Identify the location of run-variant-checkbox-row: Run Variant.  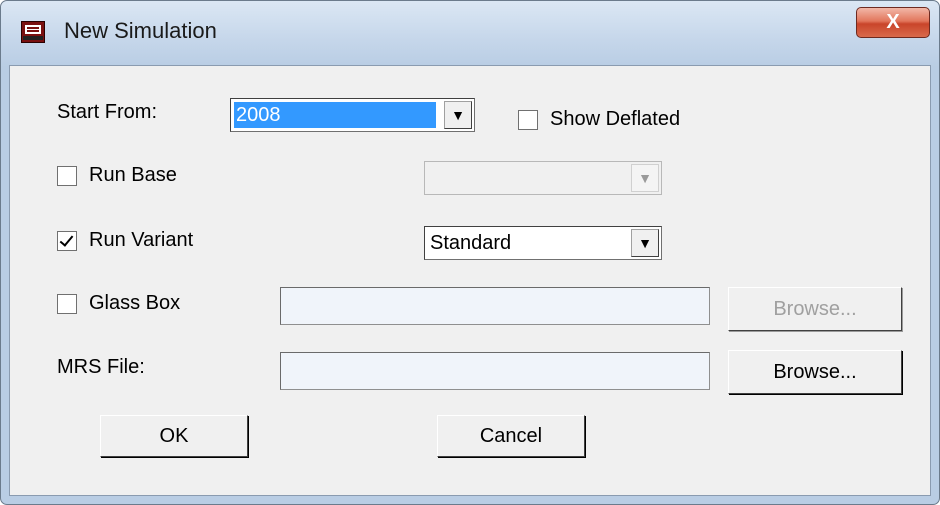
(125, 240).